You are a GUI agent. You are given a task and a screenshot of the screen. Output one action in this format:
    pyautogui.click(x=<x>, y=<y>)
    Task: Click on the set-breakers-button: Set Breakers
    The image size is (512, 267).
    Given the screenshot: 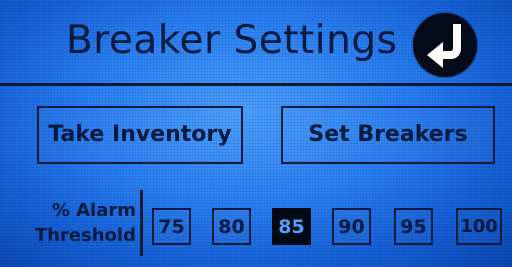 What is the action you would take?
    pyautogui.click(x=388, y=135)
    